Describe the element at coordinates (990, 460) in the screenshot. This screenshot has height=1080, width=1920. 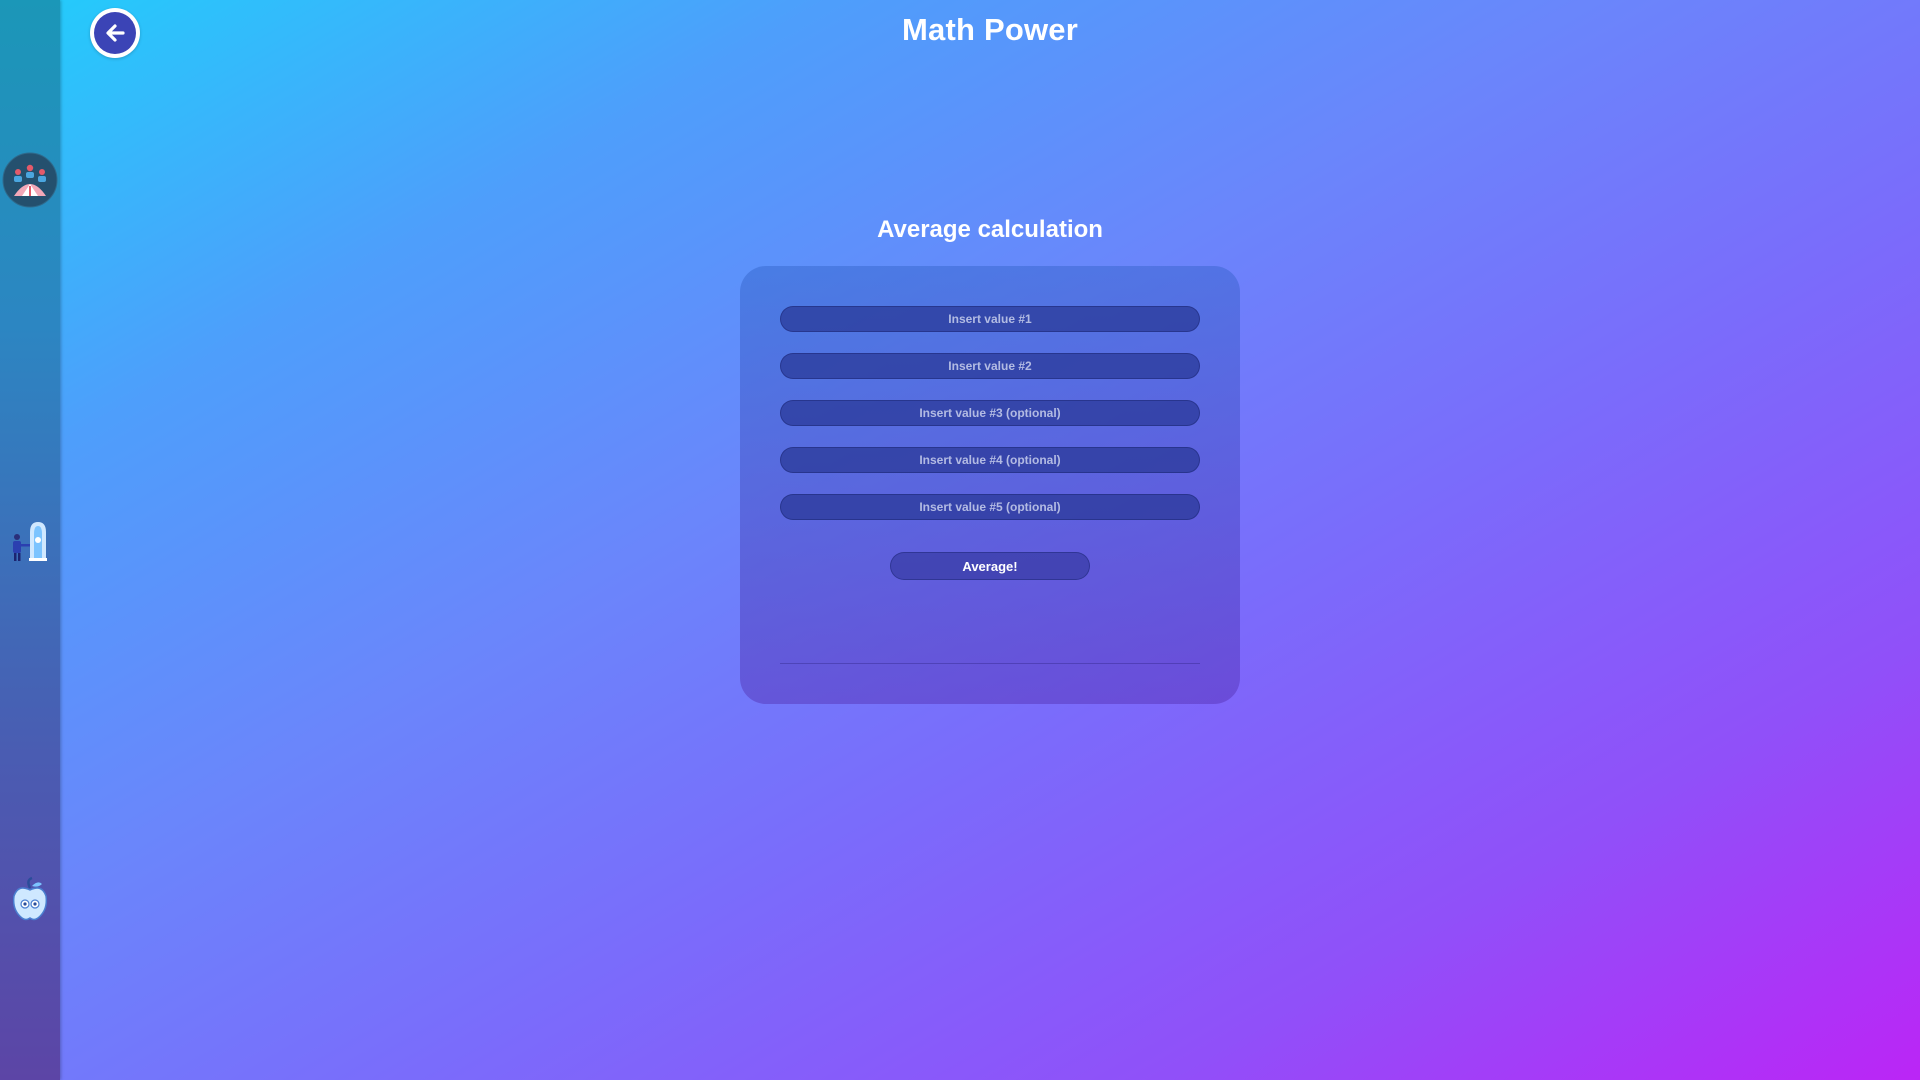
I see `value-4-input` at that location.